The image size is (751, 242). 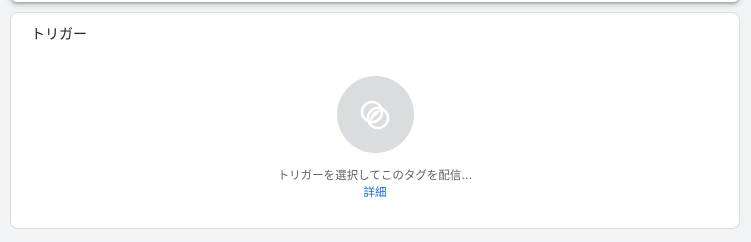 What do you see at coordinates (375, 192) in the screenshot?
I see `learn-more-link: 詳細` at bounding box center [375, 192].